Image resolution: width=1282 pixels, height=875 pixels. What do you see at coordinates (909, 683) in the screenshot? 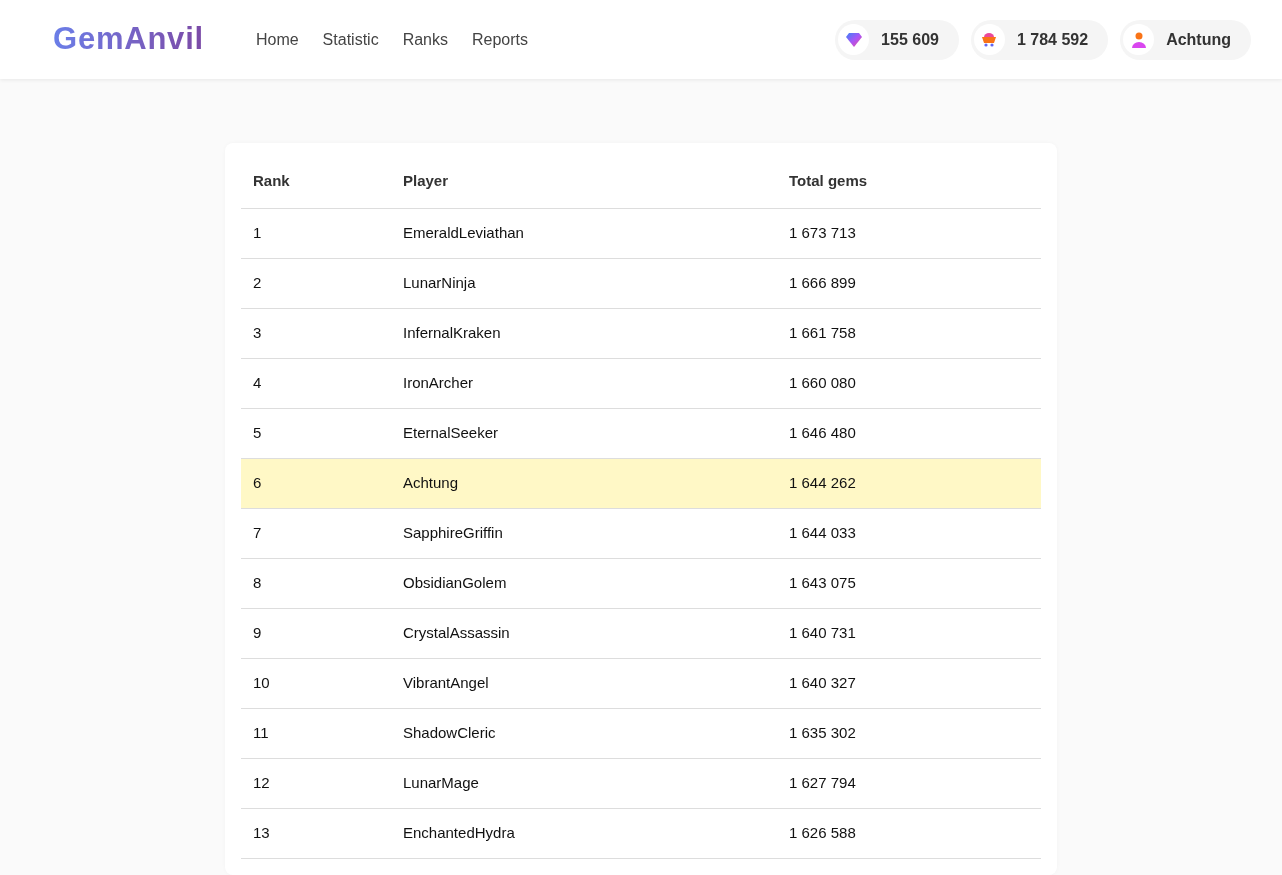
I see `table-cell: 1 640 327` at bounding box center [909, 683].